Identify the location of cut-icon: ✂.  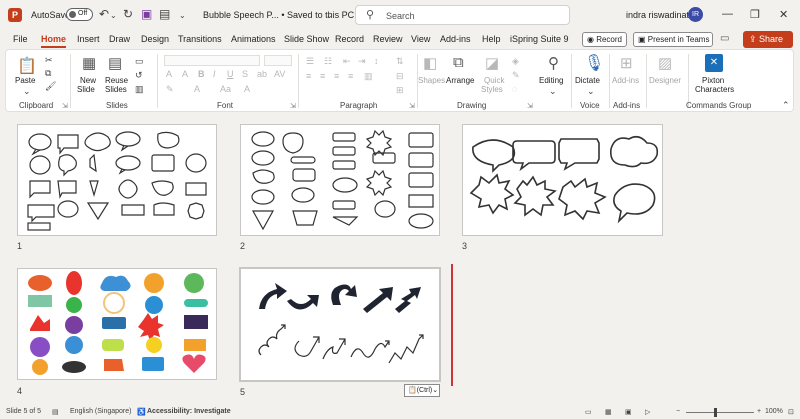
(49, 60).